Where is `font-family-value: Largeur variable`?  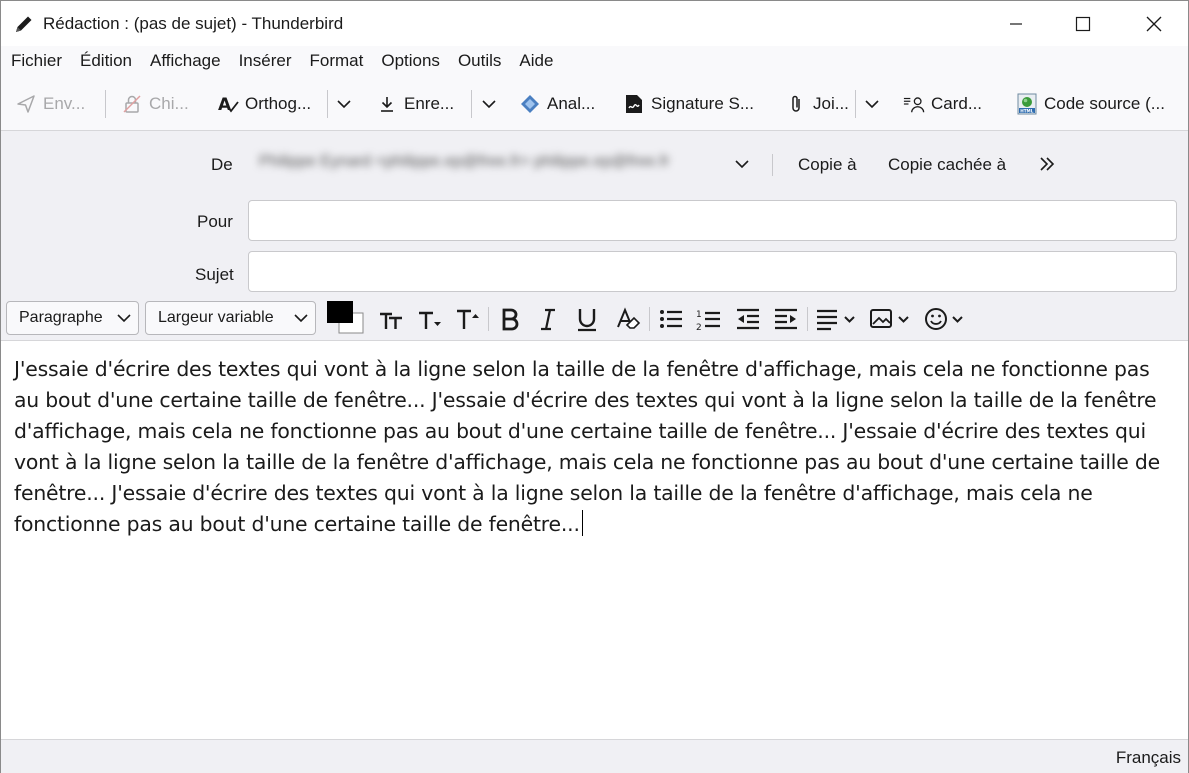
font-family-value: Largeur variable is located at coordinates (216, 317).